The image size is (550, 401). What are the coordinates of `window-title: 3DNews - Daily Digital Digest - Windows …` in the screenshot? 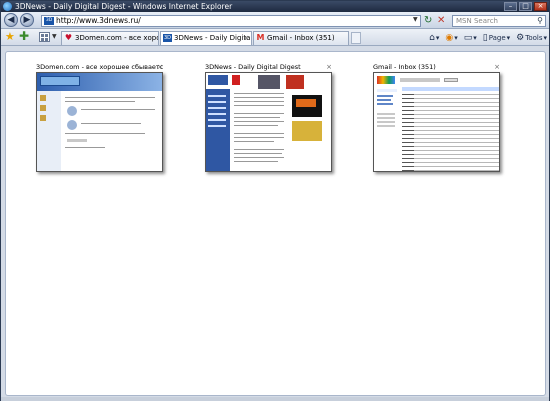 It's located at (124, 6).